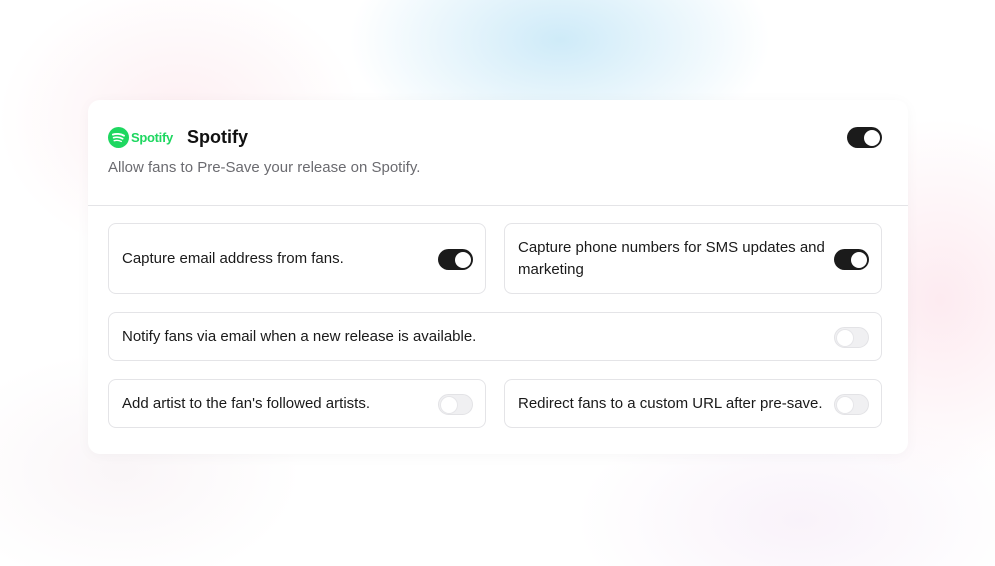 This screenshot has height=566, width=995. What do you see at coordinates (178, 137) in the screenshot?
I see `integration-brand: Spotify Spotify` at bounding box center [178, 137].